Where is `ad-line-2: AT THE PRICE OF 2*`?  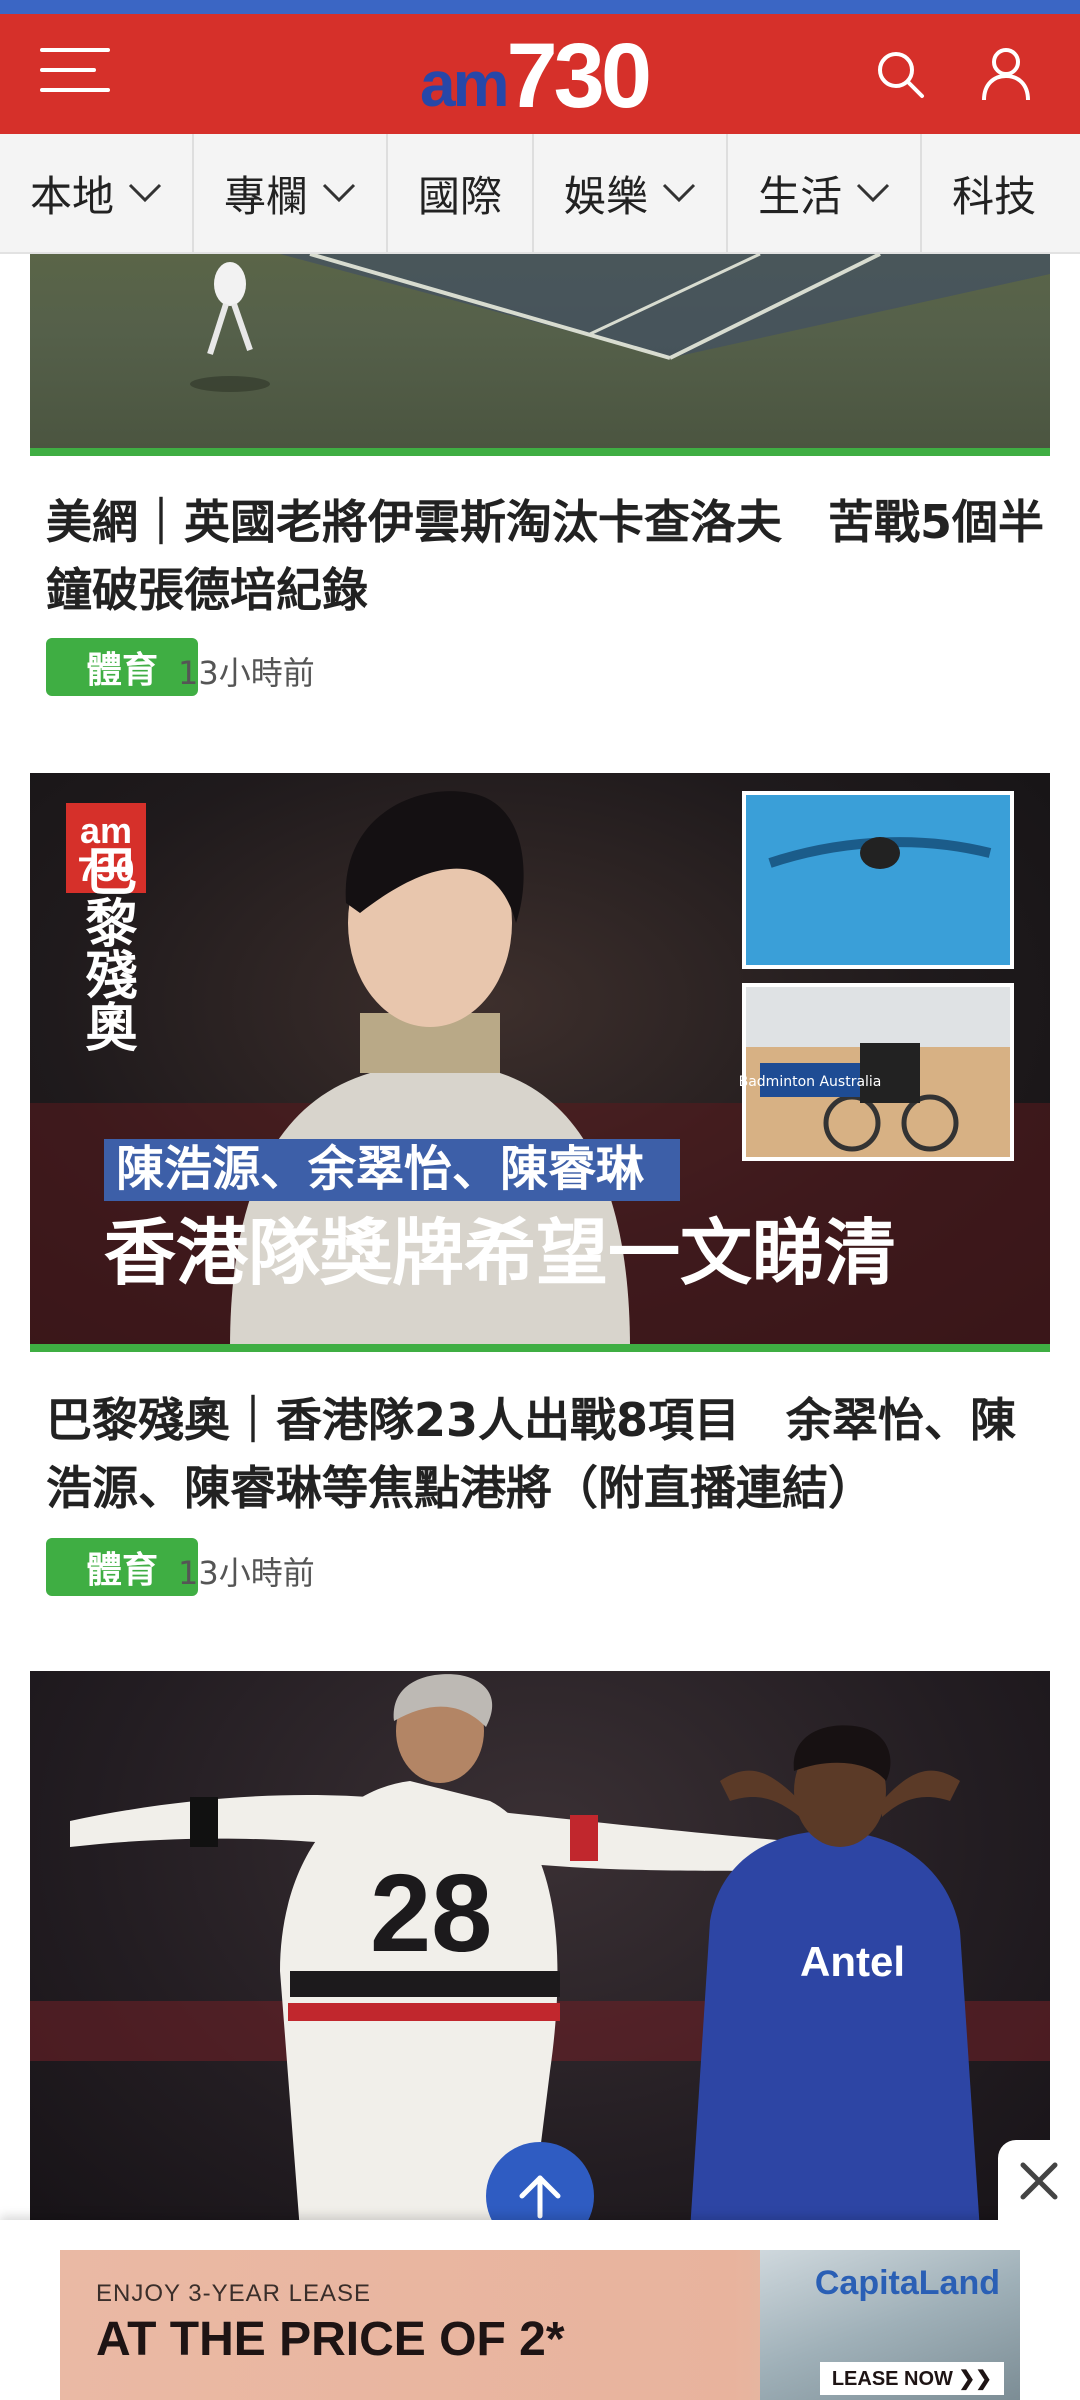 ad-line-2: AT THE PRICE OF 2* is located at coordinates (330, 2339).